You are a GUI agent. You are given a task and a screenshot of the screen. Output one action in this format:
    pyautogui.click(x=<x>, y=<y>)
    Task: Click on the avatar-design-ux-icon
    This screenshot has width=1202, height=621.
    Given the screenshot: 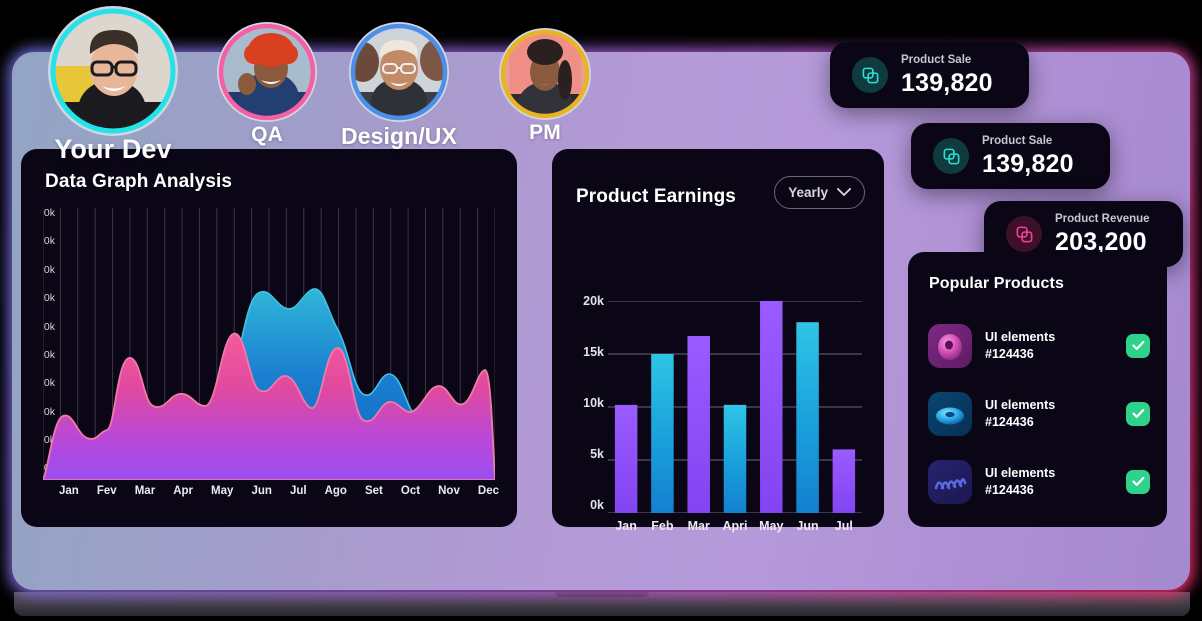 What is the action you would take?
    pyautogui.click(x=399, y=72)
    